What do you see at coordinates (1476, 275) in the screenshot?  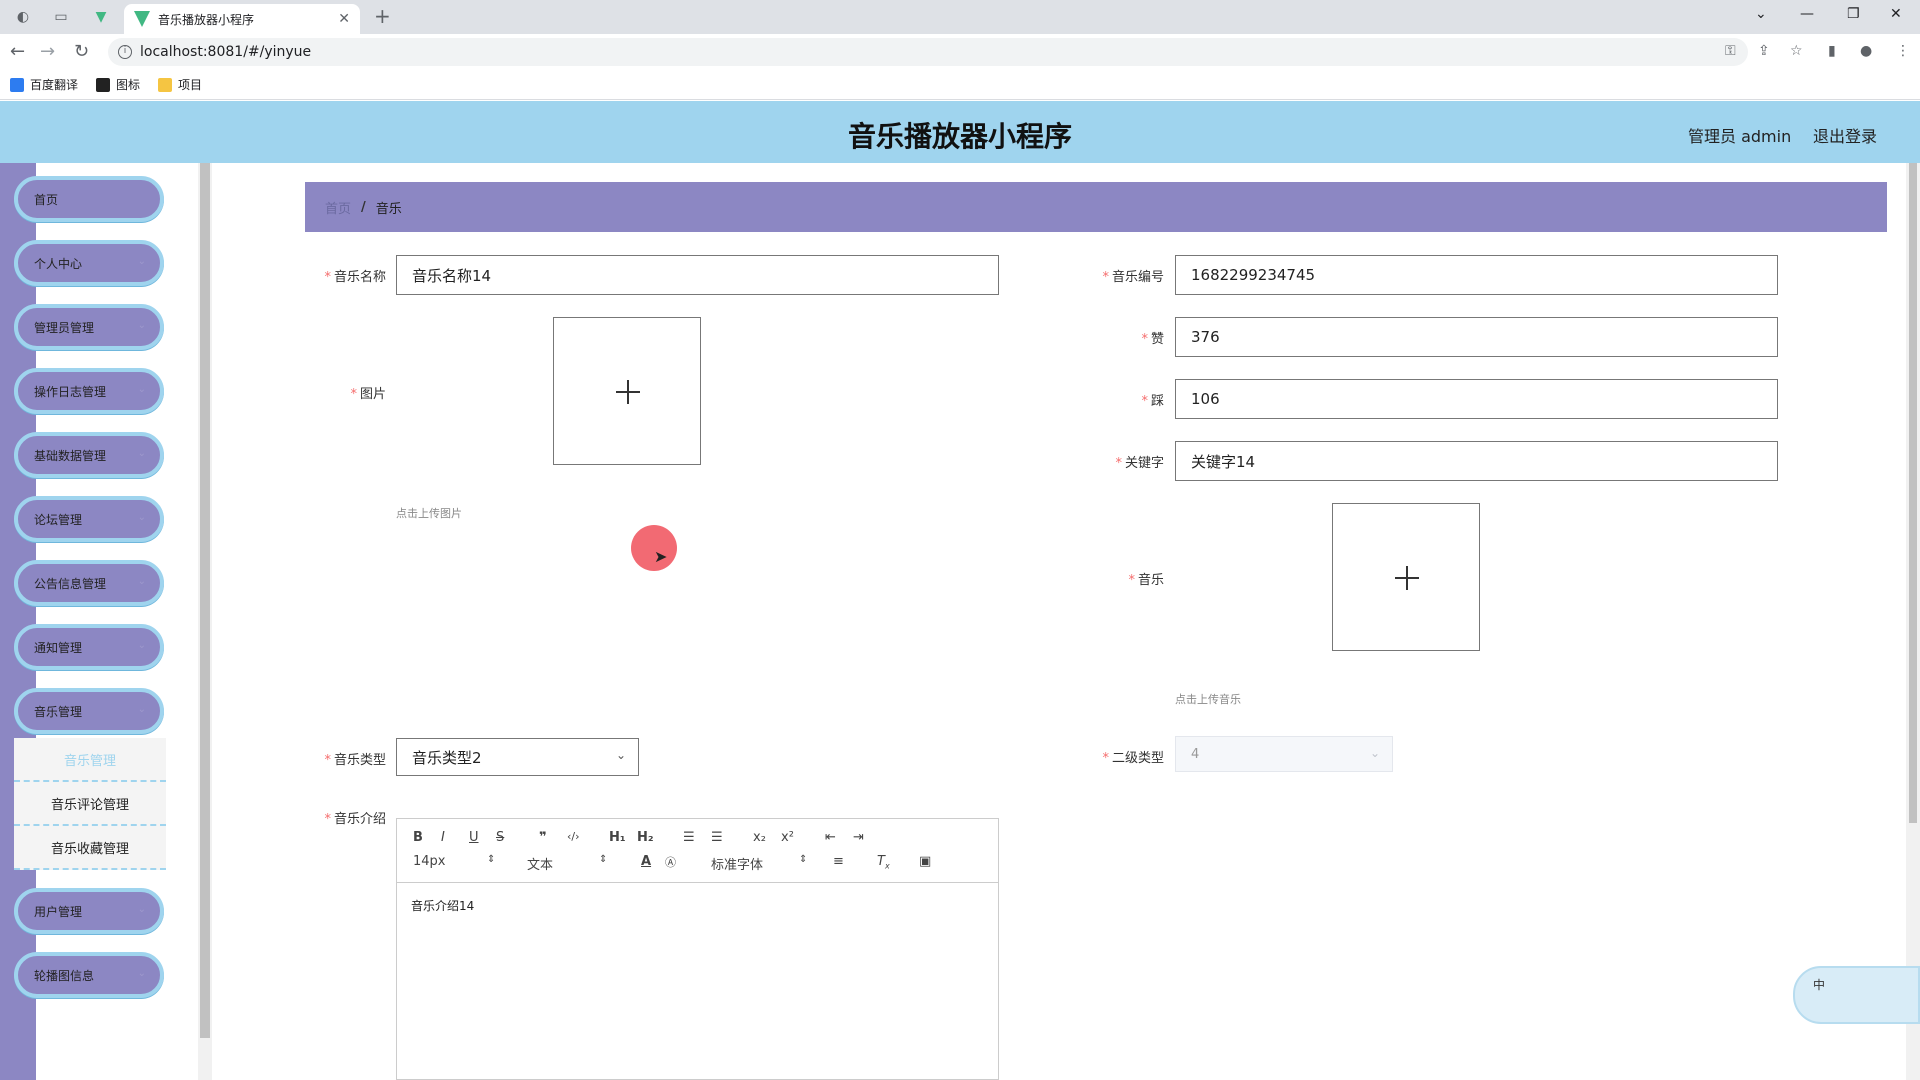 I see `music-no-input: 1682299234745` at bounding box center [1476, 275].